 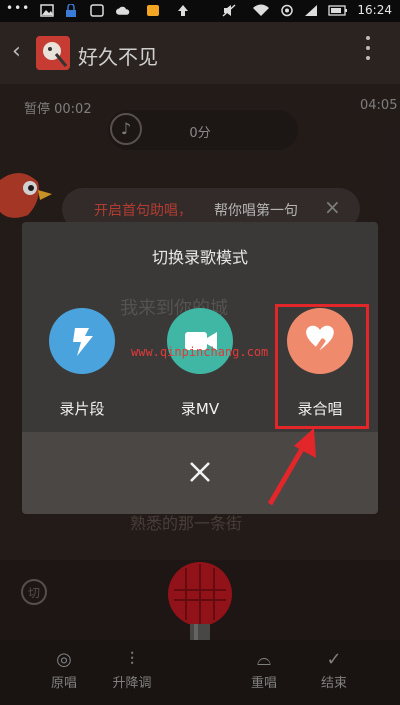 What do you see at coordinates (18, 8) in the screenshot?
I see `notification-dots: •••` at bounding box center [18, 8].